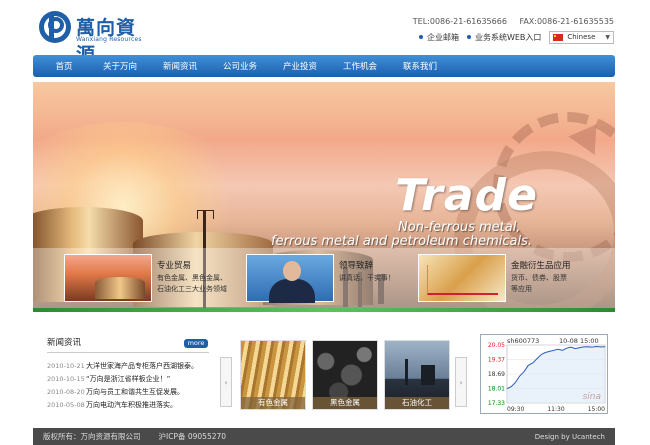 The image size is (650, 445). I want to click on main-nav: 首页 关于万向 新闻资讯 公司业务 产业投资 工作机会 联系我们, so click(324, 66).